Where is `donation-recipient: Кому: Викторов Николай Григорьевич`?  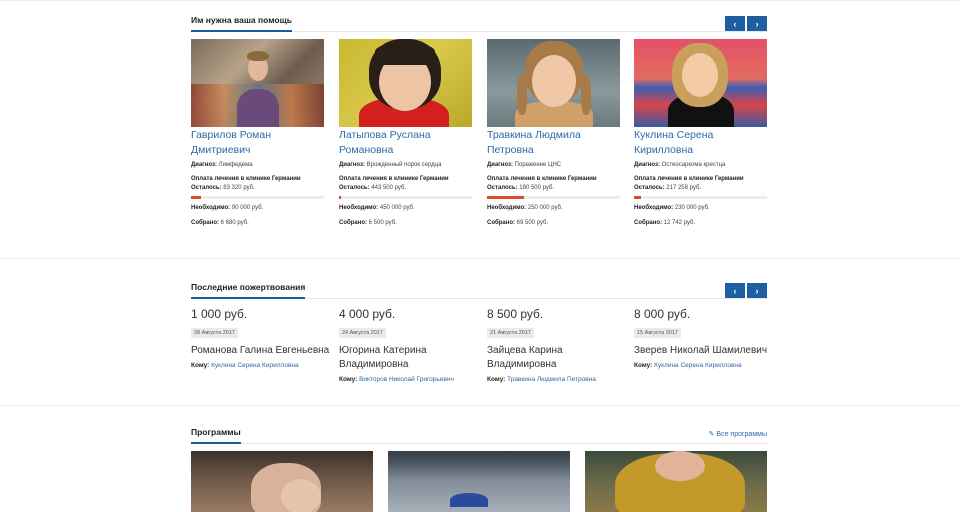
donation-recipient: Кому: Викторов Николай Григорьевич is located at coordinates (396, 379).